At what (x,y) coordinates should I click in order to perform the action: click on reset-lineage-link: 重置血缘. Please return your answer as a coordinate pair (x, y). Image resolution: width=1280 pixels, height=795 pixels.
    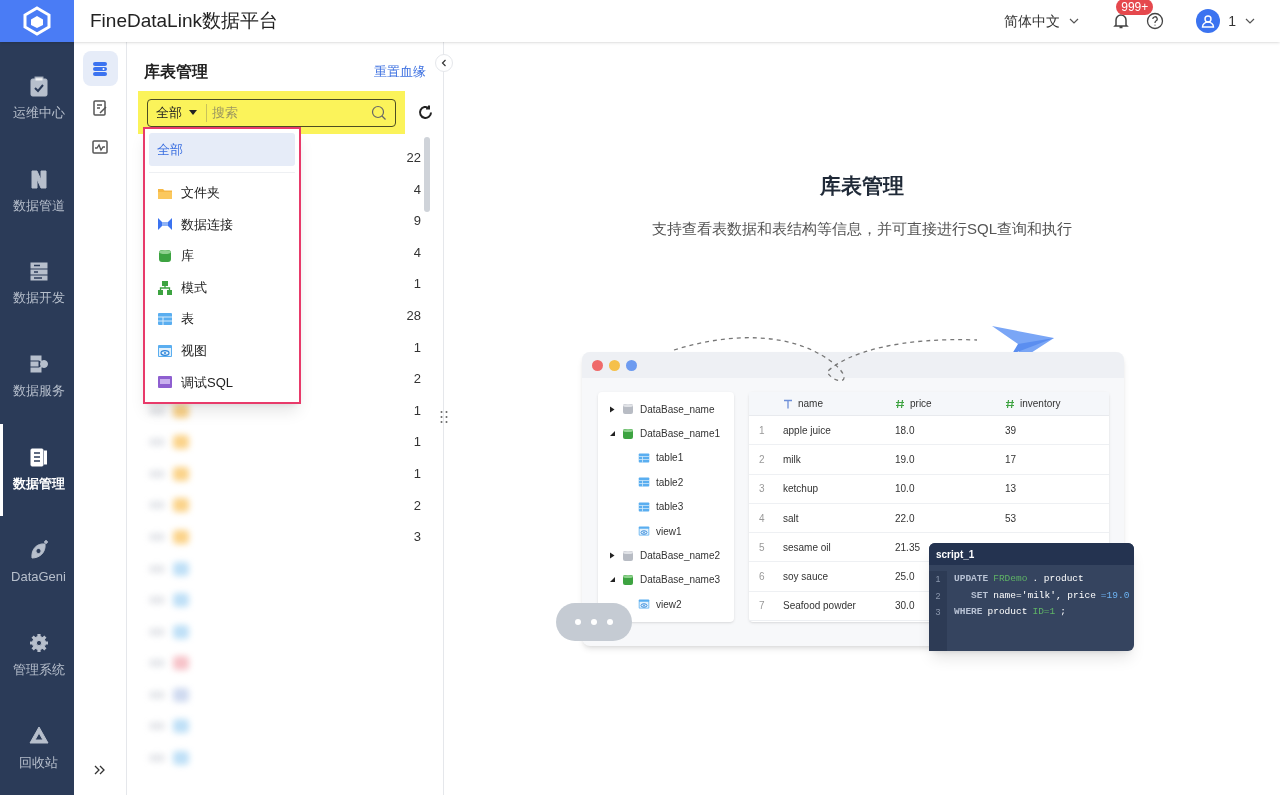
    Looking at the image, I should click on (400, 72).